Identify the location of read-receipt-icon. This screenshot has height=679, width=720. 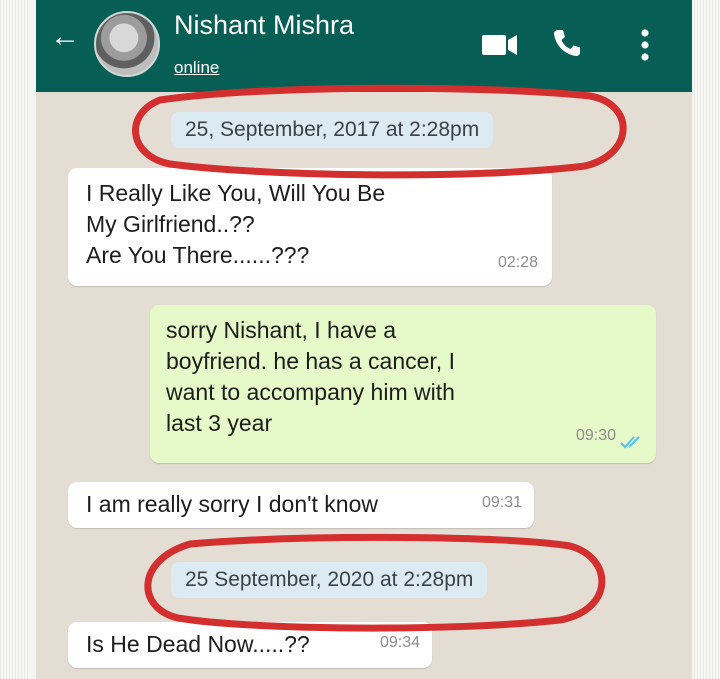
(630, 442).